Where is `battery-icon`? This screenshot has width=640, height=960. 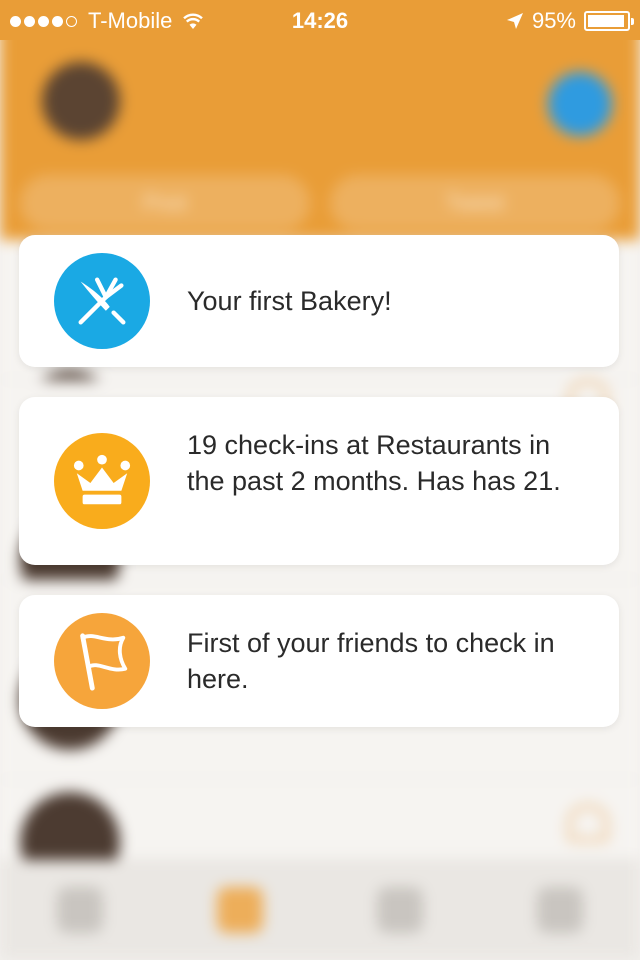 battery-icon is located at coordinates (609, 21).